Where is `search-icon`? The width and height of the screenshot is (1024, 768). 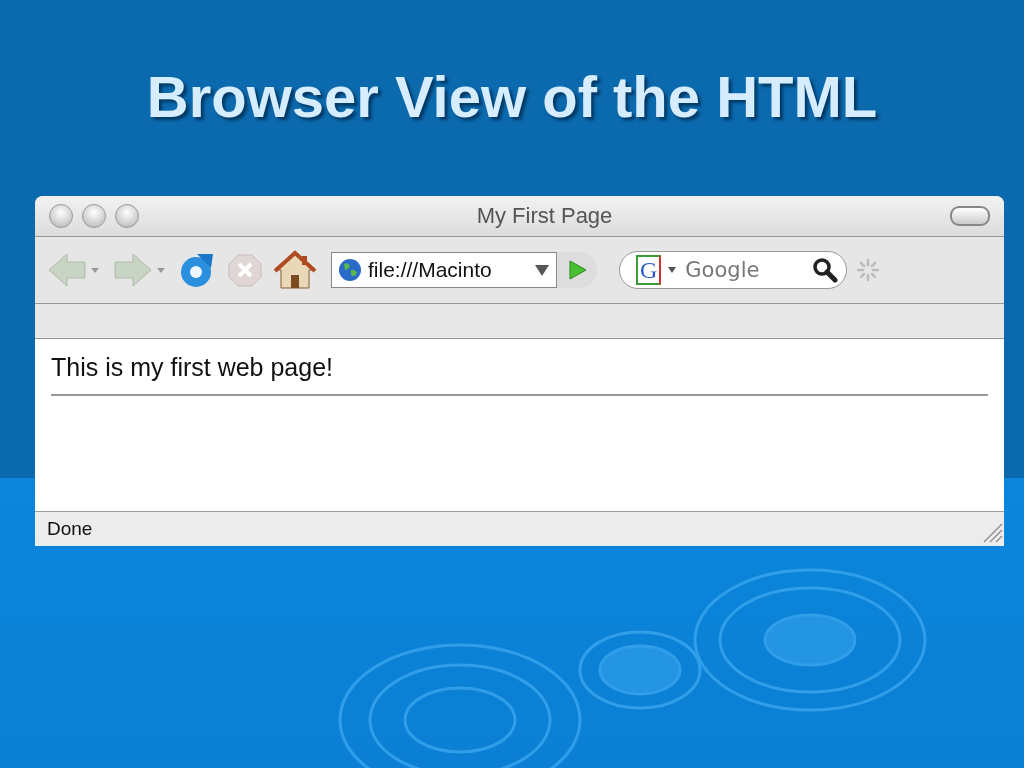
search-icon is located at coordinates (825, 270).